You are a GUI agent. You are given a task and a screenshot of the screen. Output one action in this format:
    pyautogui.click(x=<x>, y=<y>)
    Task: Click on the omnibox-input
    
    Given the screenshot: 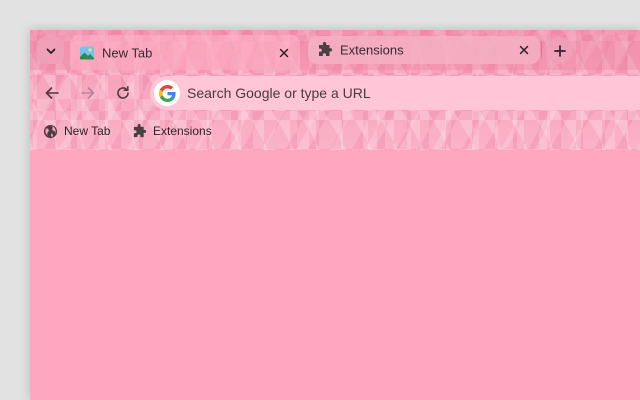 What is the action you would take?
    pyautogui.click(x=407, y=93)
    